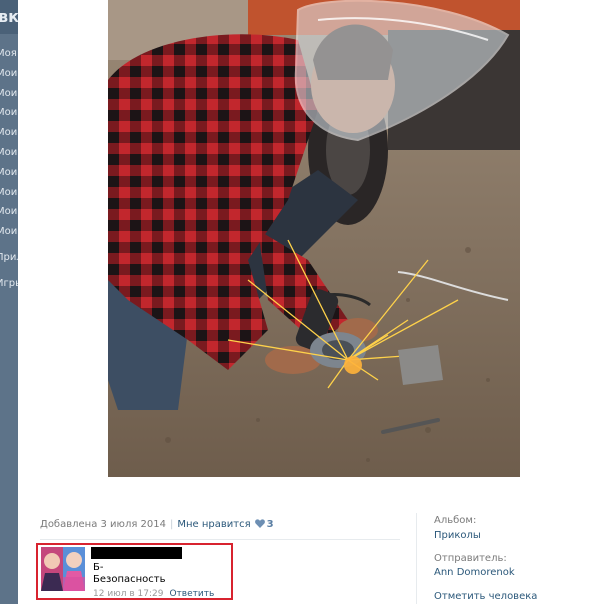 This screenshot has width=599, height=604. Describe the element at coordinates (213, 524) in the screenshot. I see `like-button: Мне нравится` at that location.